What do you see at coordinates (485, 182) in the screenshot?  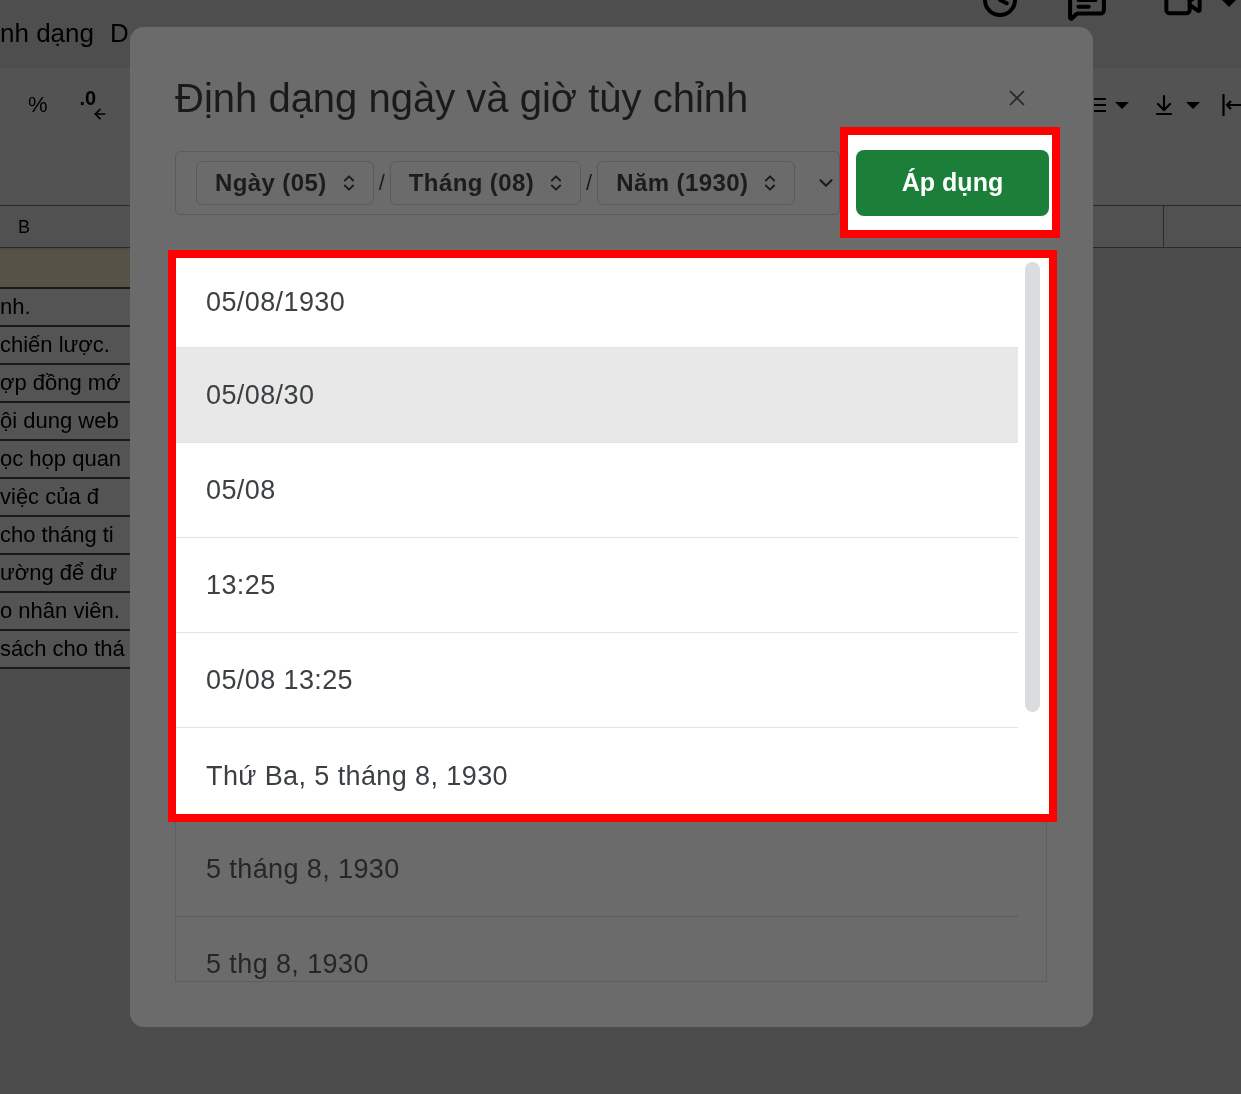 I see `date-part-button: Tháng (08)` at bounding box center [485, 182].